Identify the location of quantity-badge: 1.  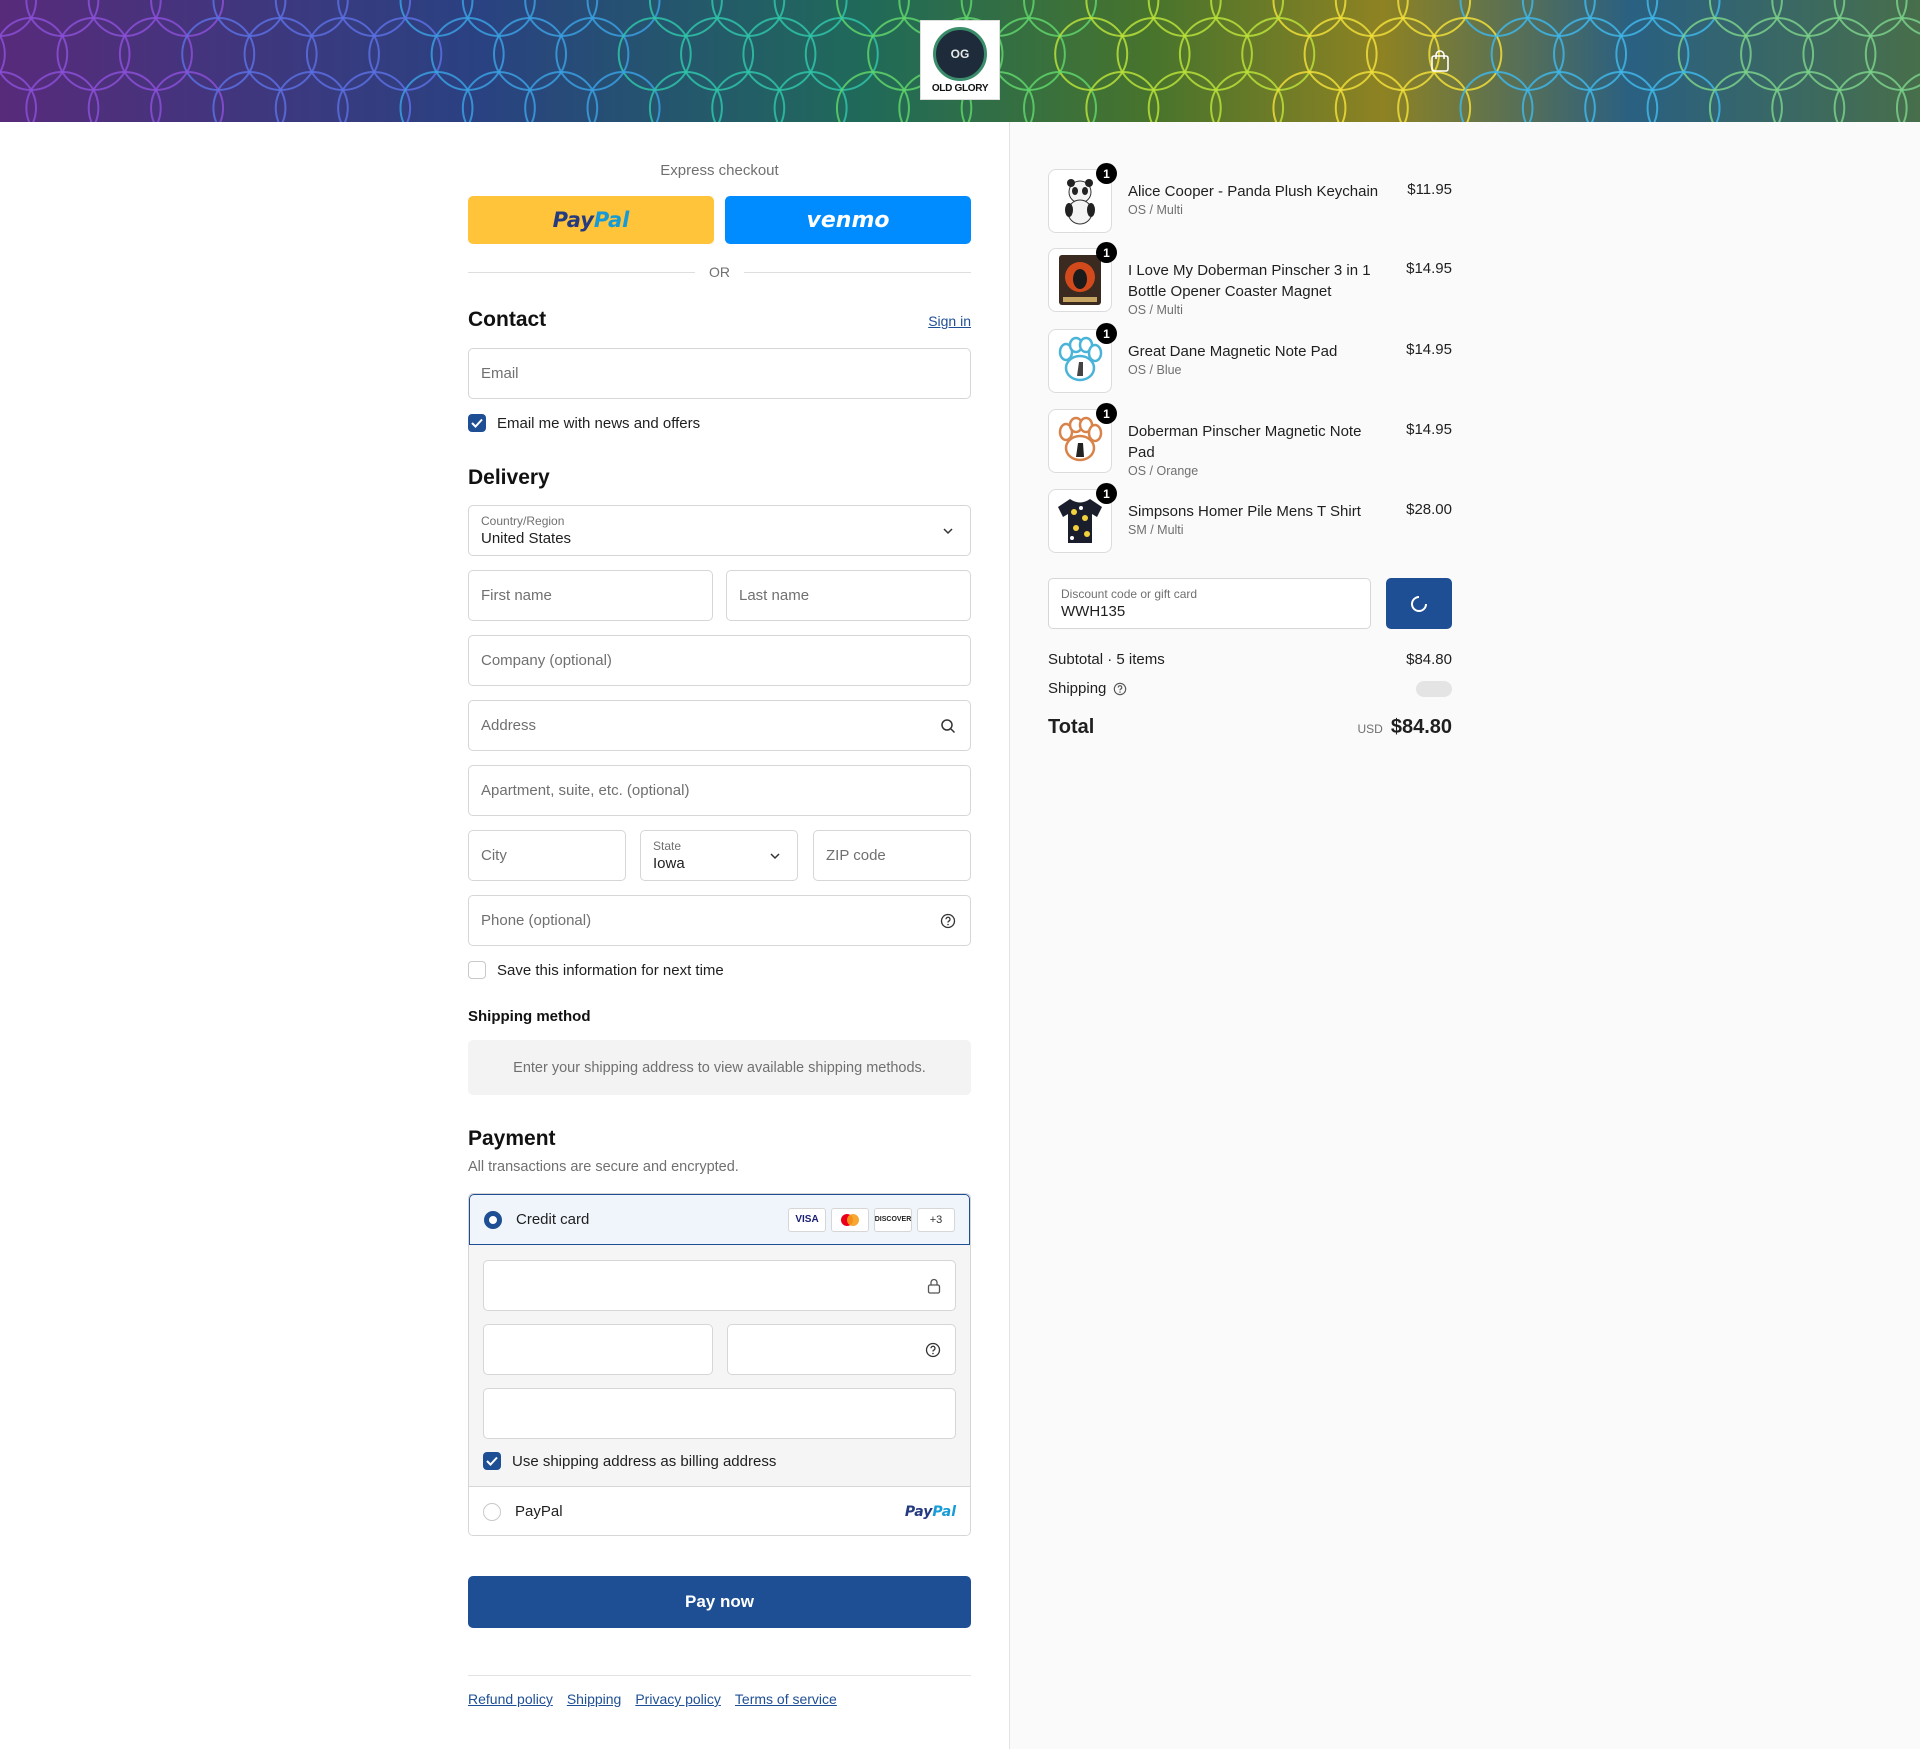
(1106, 333).